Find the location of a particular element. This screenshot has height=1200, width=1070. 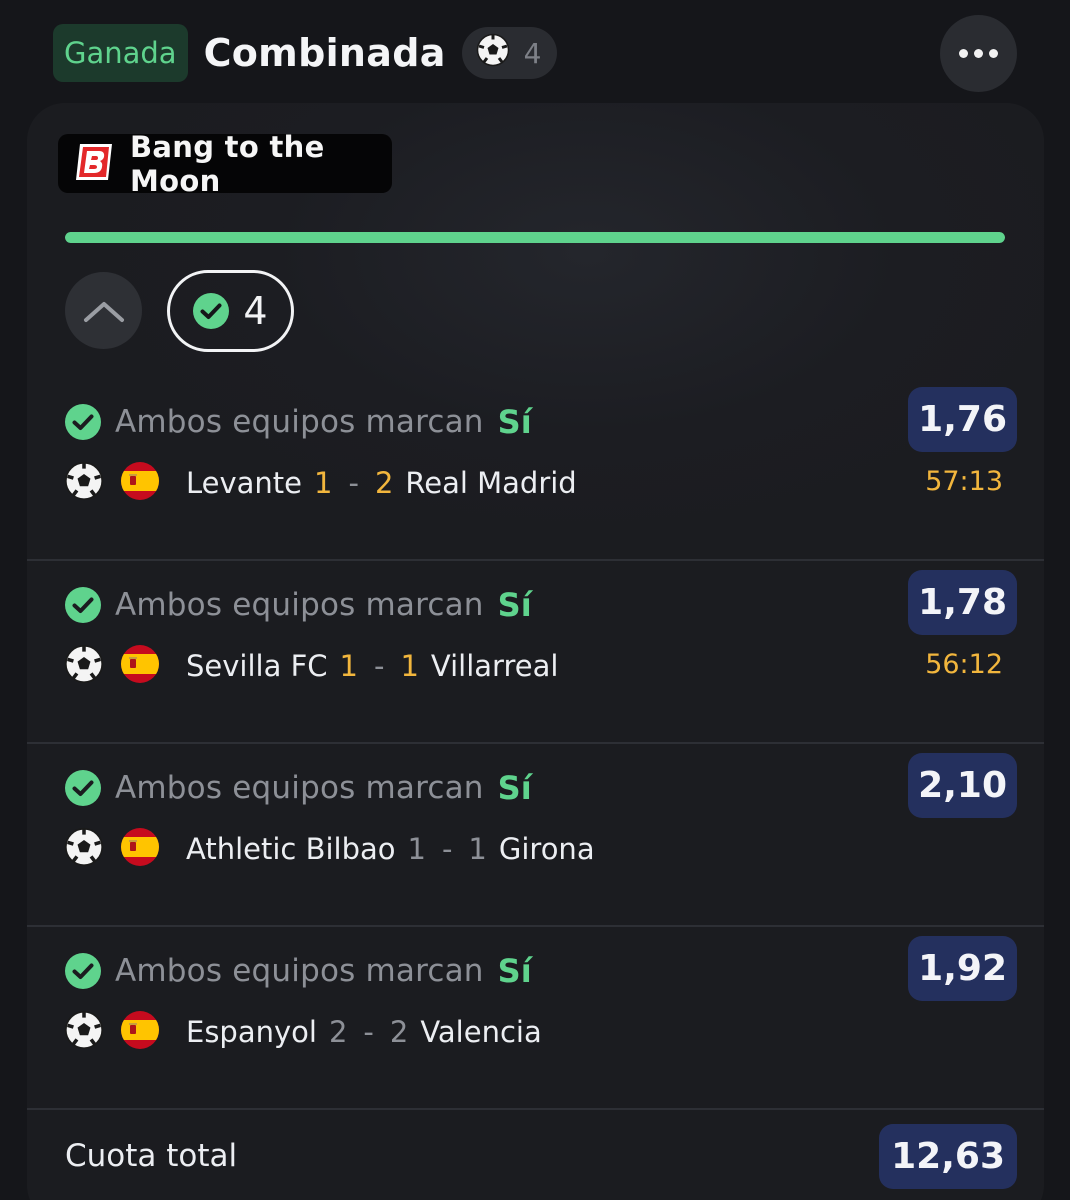

home-score: 2 is located at coordinates (338, 1032).